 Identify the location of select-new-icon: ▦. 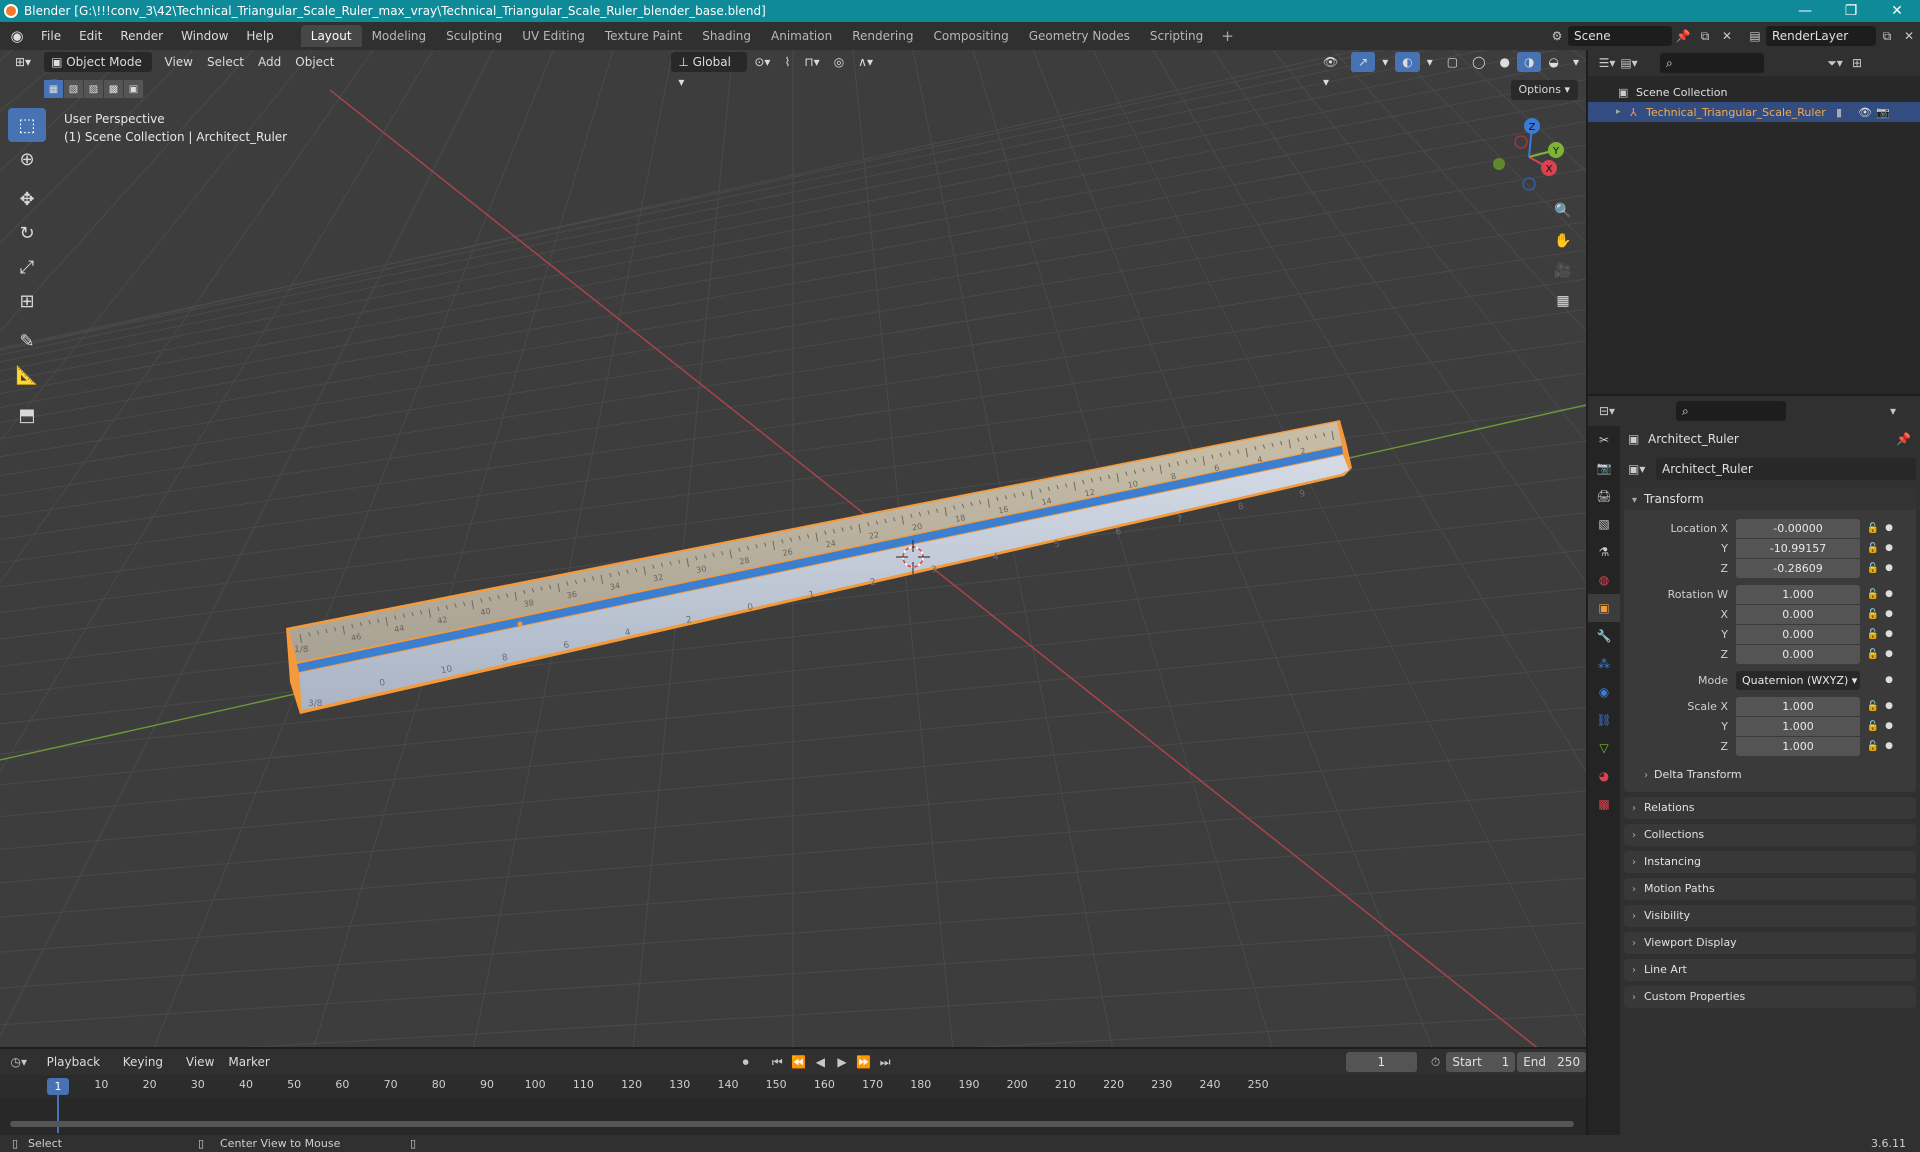
(53, 89).